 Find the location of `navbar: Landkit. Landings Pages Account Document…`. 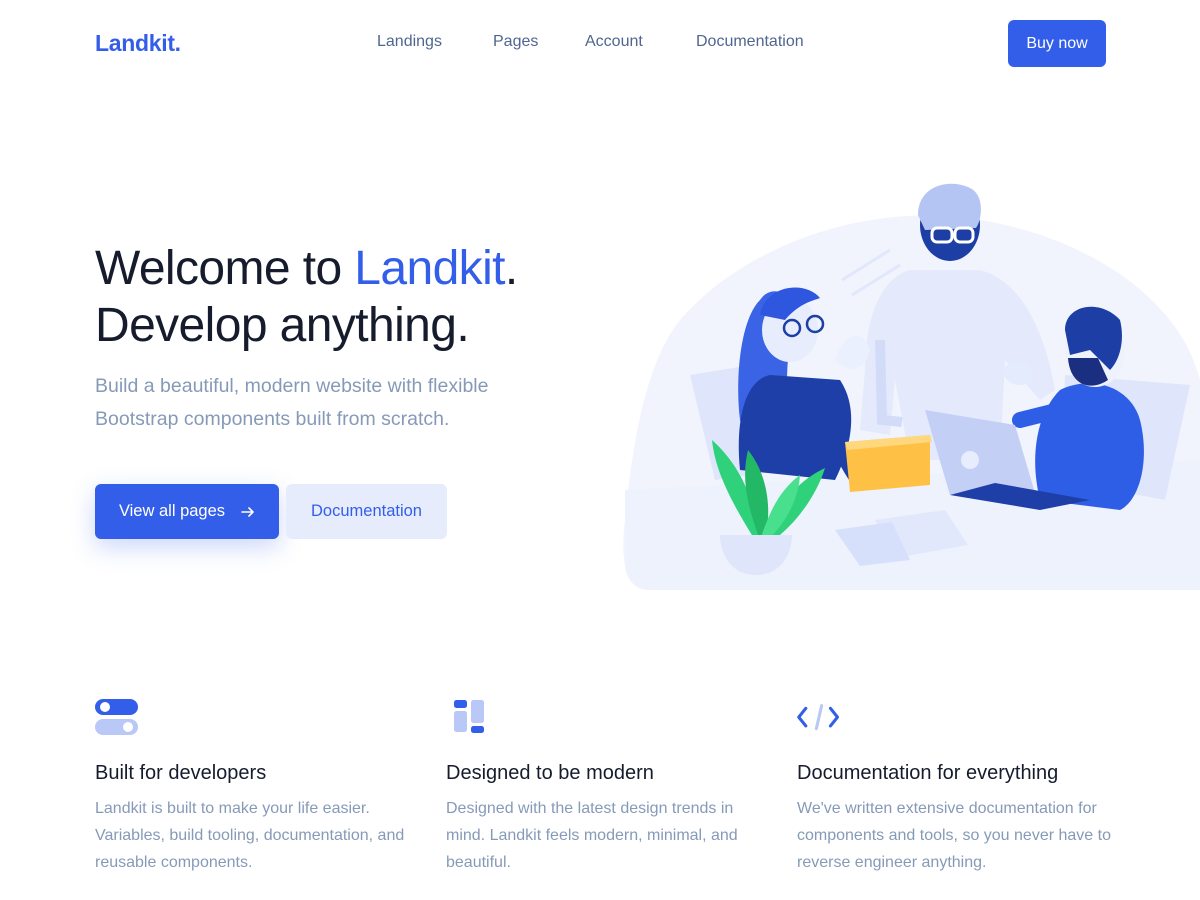

navbar: Landkit. Landings Pages Account Document… is located at coordinates (600, 44).